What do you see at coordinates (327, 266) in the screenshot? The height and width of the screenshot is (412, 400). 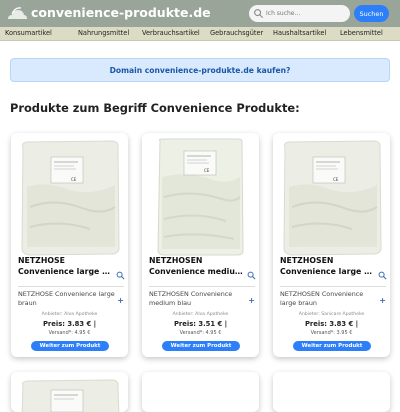 I see `product-title: NETZHOSEN Convenience large braun` at bounding box center [327, 266].